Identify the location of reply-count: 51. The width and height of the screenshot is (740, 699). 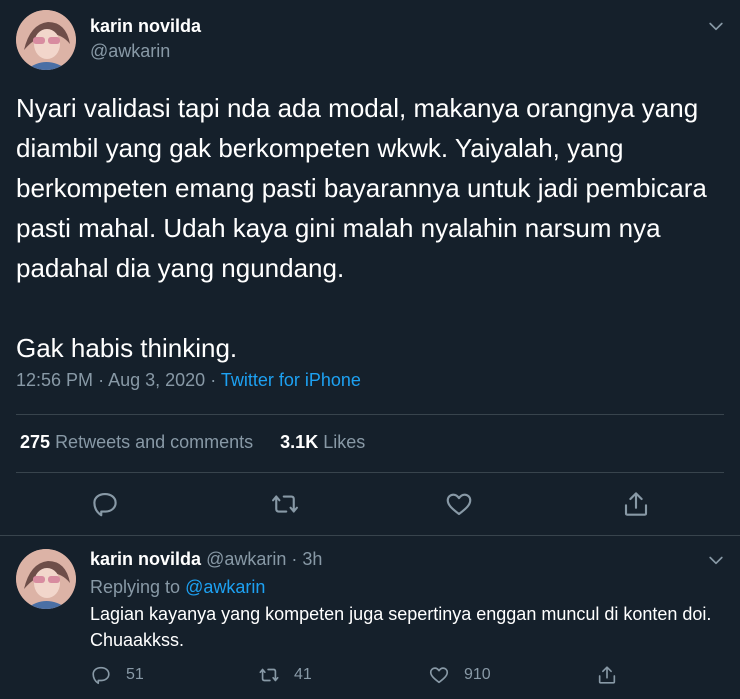
(135, 674).